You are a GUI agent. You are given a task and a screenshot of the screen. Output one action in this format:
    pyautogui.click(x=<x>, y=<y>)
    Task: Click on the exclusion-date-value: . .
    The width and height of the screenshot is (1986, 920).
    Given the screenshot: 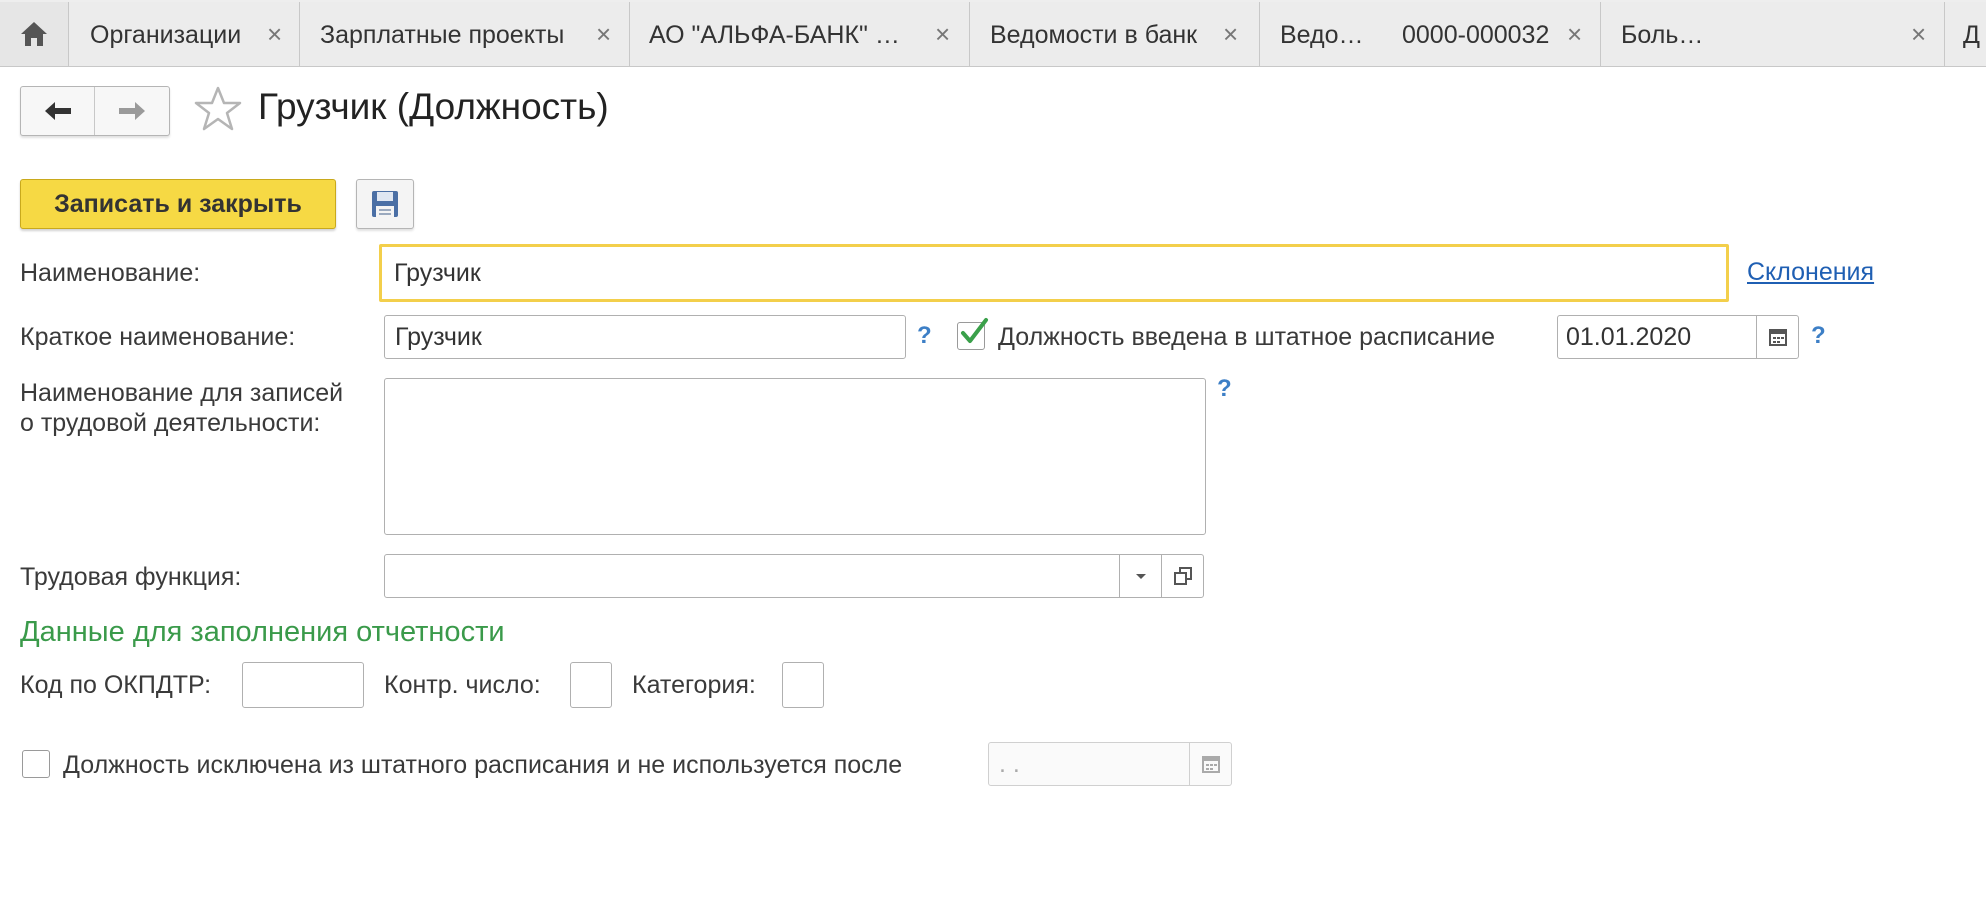 What is the action you would take?
    pyautogui.click(x=1009, y=763)
    